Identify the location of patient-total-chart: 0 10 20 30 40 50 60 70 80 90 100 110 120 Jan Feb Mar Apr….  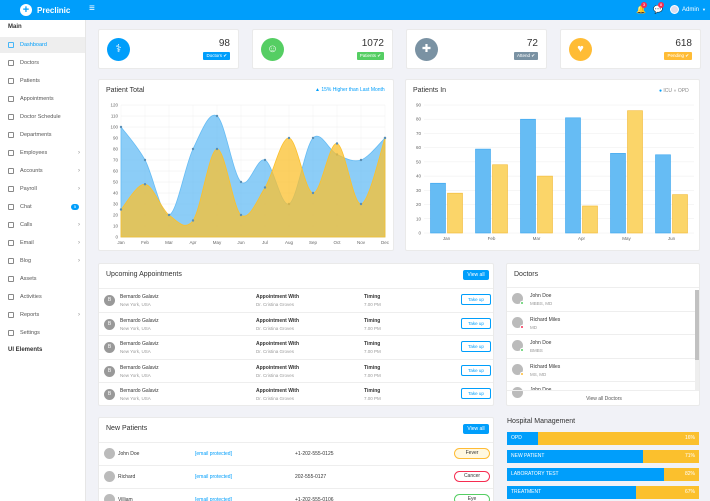
(249, 174).